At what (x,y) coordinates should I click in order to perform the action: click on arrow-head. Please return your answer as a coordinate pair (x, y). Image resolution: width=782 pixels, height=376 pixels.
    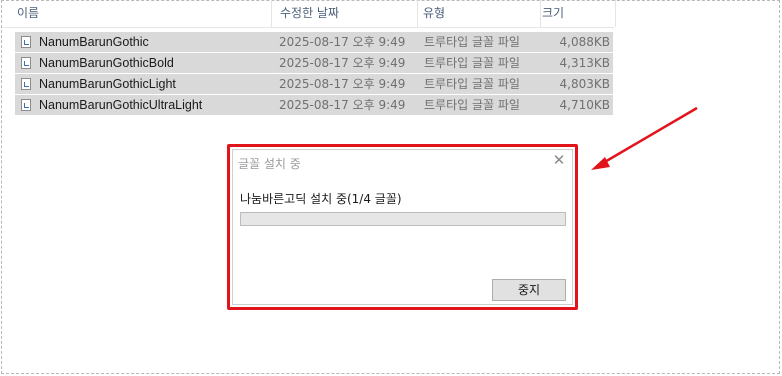
    Looking at the image, I should click on (600, 163).